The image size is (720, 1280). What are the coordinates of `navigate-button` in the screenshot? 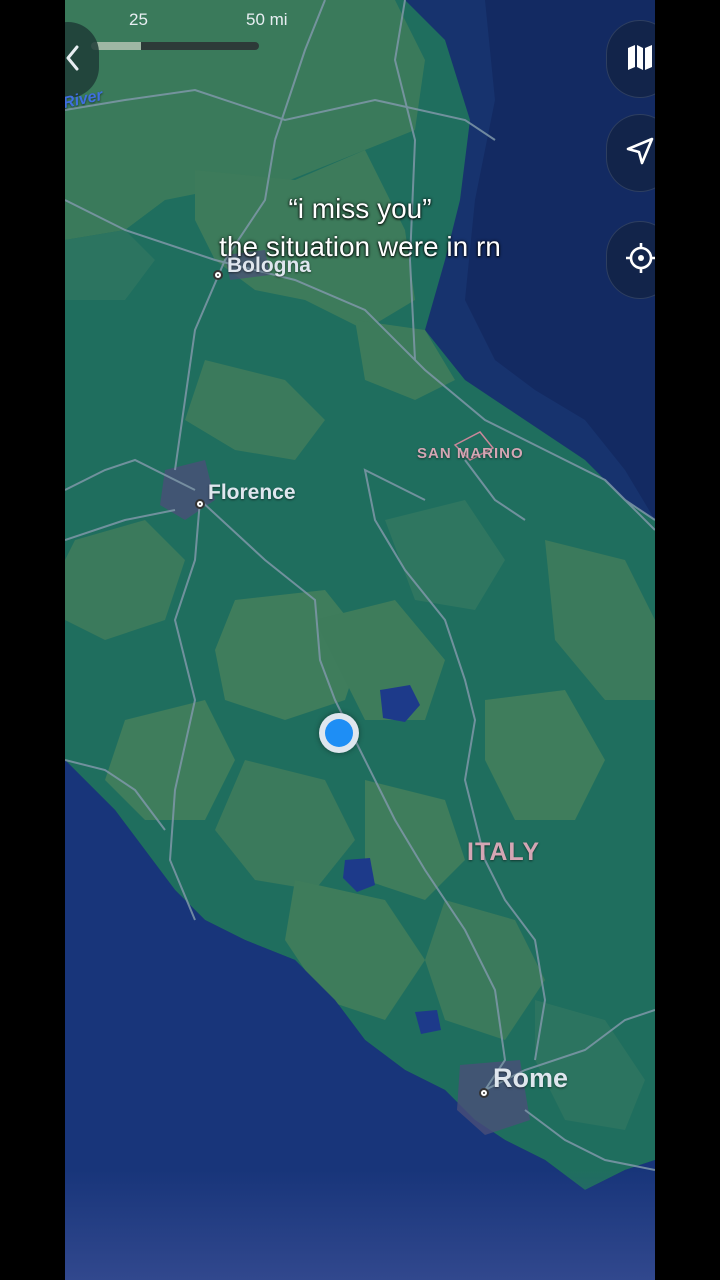 It's located at (630, 153).